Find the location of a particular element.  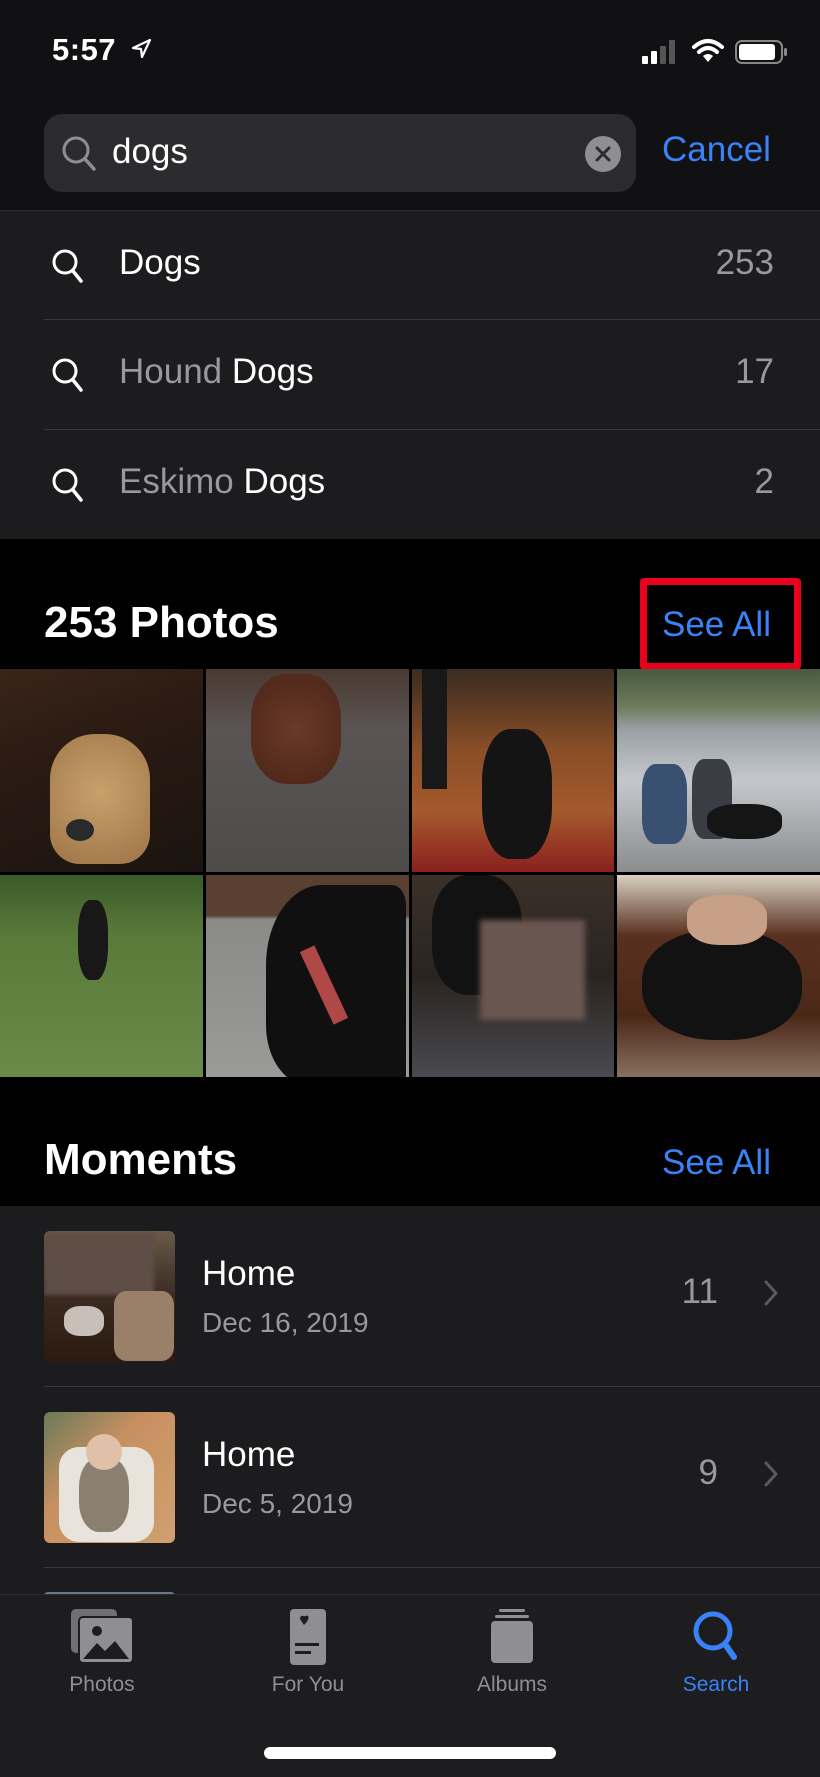

suggestion-label: Dogs is located at coordinates (160, 263).